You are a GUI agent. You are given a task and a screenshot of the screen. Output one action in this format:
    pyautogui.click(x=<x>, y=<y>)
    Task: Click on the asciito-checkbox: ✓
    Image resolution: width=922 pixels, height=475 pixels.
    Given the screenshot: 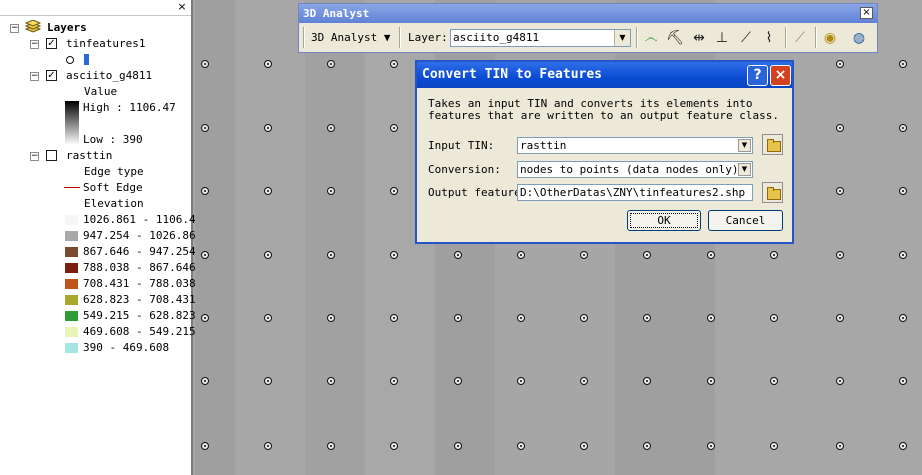 What is the action you would take?
    pyautogui.click(x=51, y=75)
    